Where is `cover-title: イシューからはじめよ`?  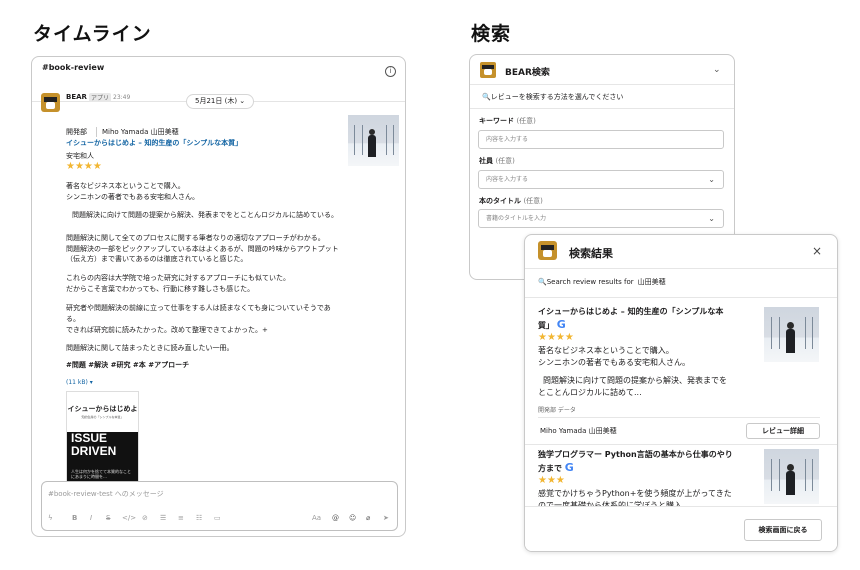 cover-title: イシューからはじめよ is located at coordinates (102, 409).